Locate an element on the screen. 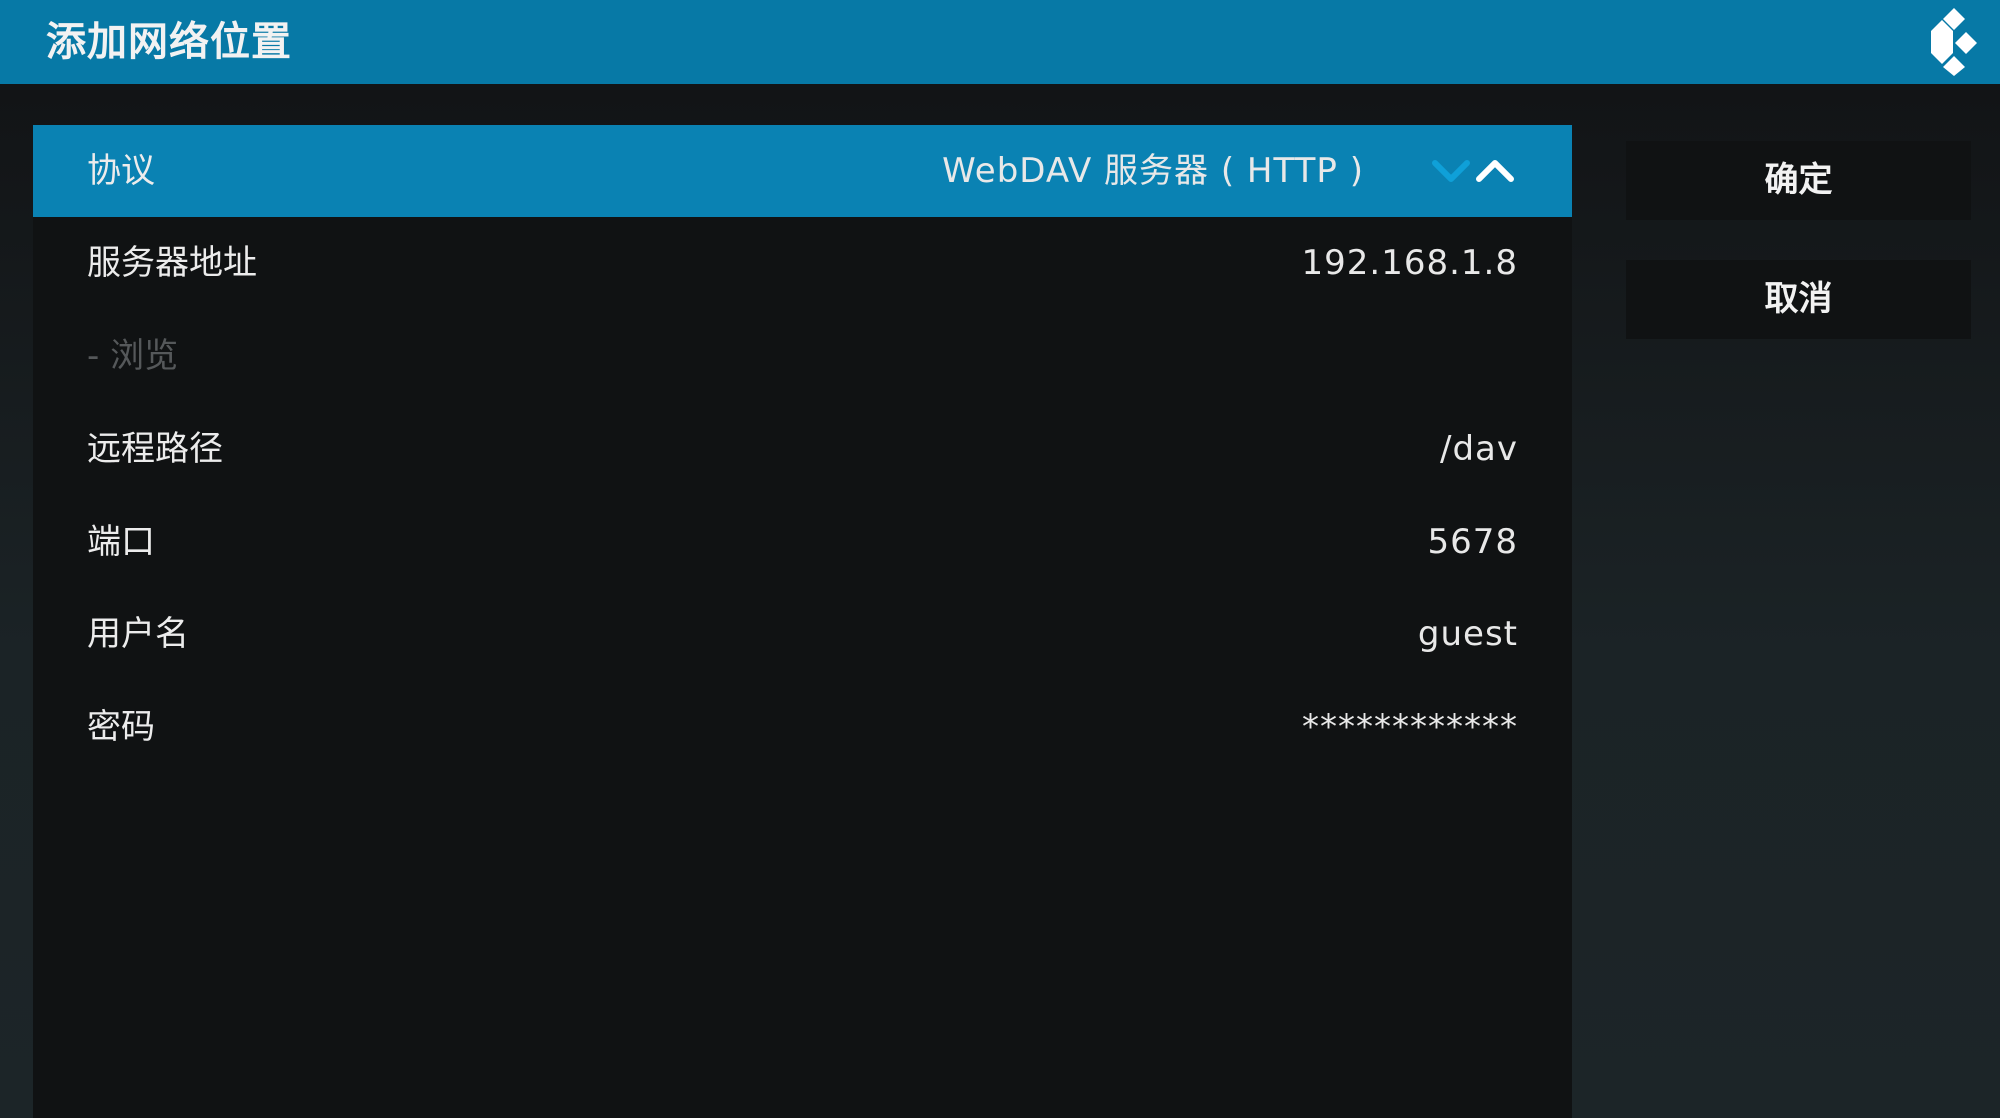  setting-label: 服务器地址 is located at coordinates (172, 263).